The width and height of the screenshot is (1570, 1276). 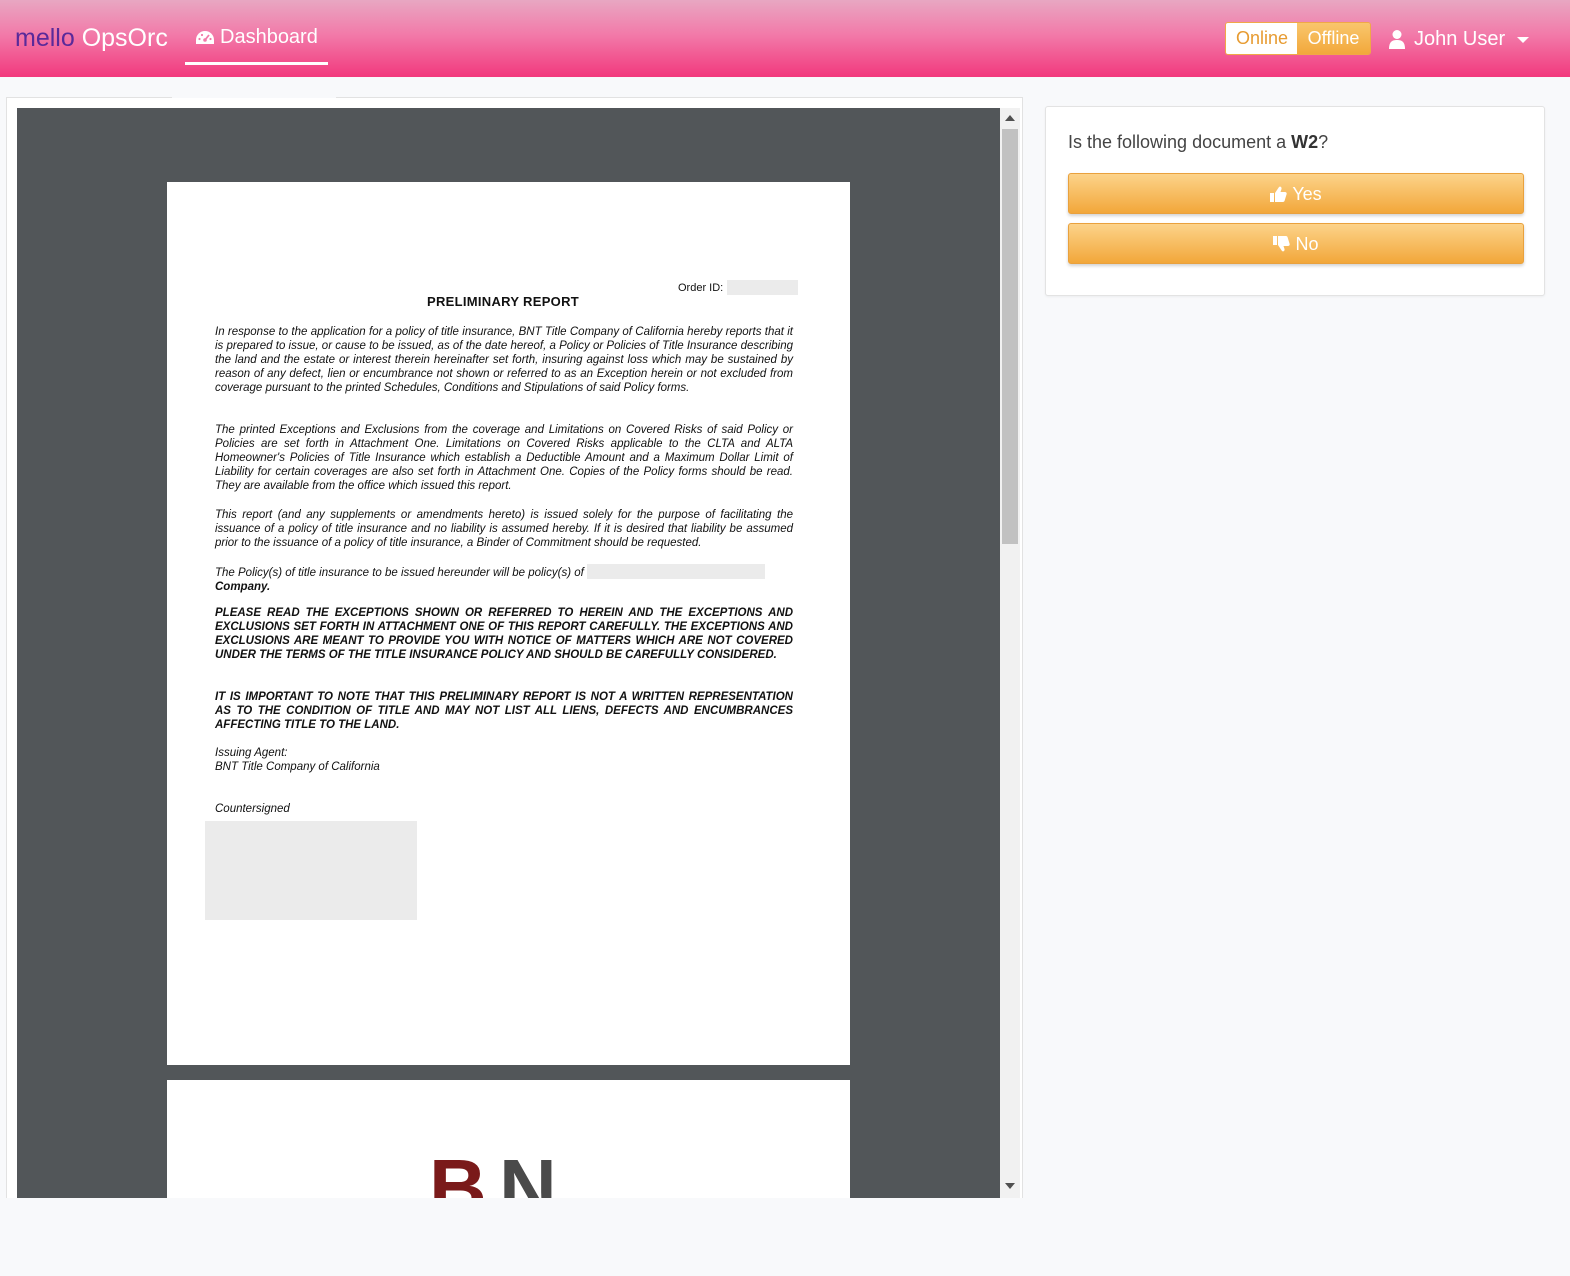 I want to click on issuing-agent-label: Issuing Agent:, so click(x=251, y=753).